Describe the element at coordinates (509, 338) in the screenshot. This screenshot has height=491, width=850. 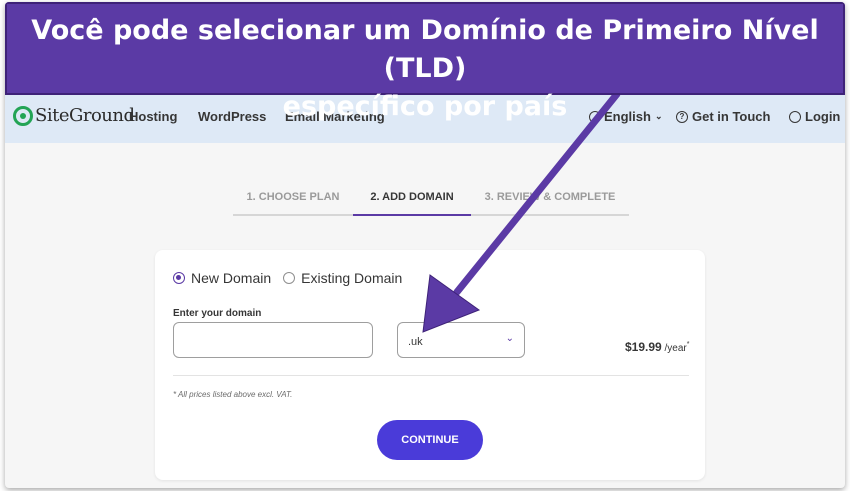
I see `chevron-down-icon: ⌄` at that location.